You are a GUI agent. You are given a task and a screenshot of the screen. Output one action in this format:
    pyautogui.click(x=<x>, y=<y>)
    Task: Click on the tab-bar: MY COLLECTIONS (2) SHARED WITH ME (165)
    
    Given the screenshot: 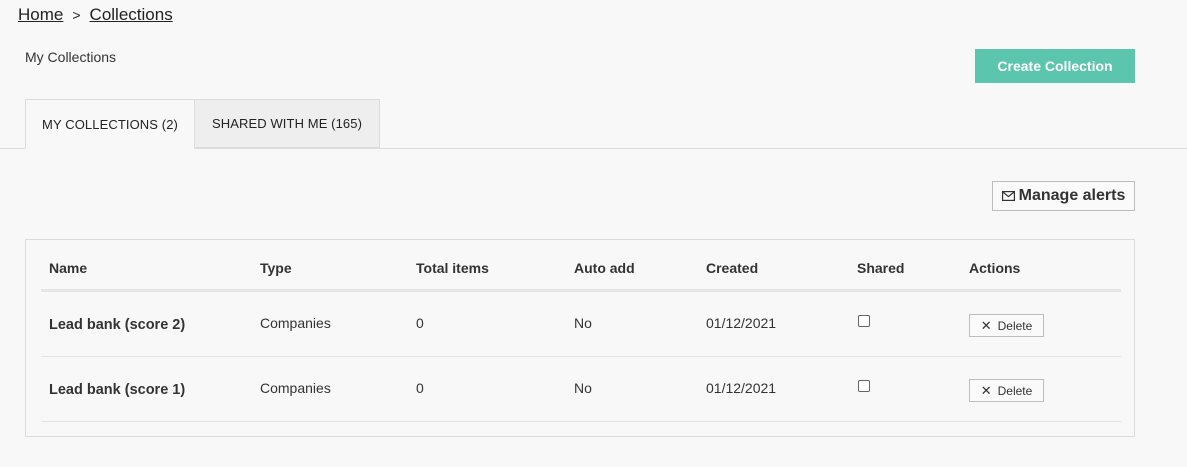 What is the action you would take?
    pyautogui.click(x=593, y=124)
    